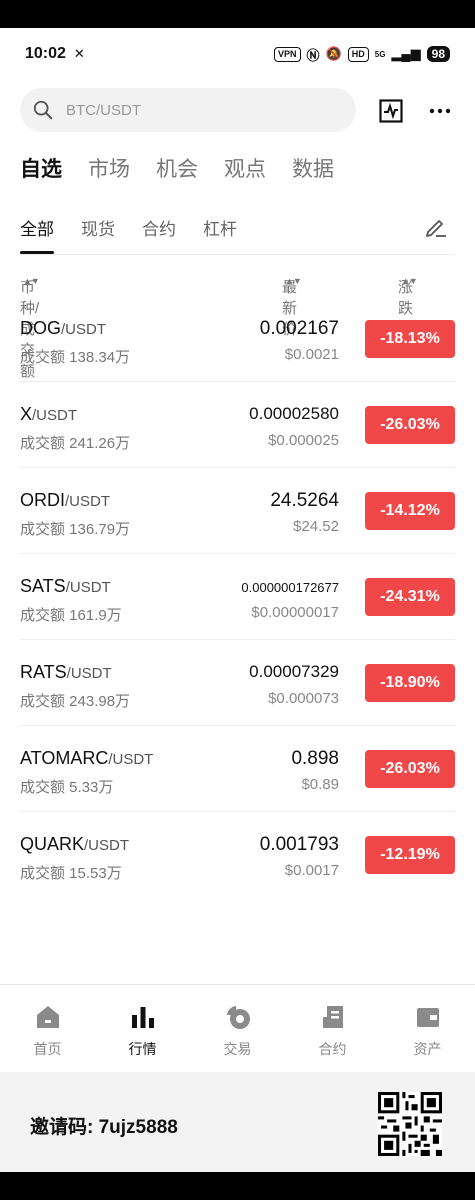 This screenshot has height=1200, width=475. I want to click on pair-symbol: X/USDT, so click(48, 414).